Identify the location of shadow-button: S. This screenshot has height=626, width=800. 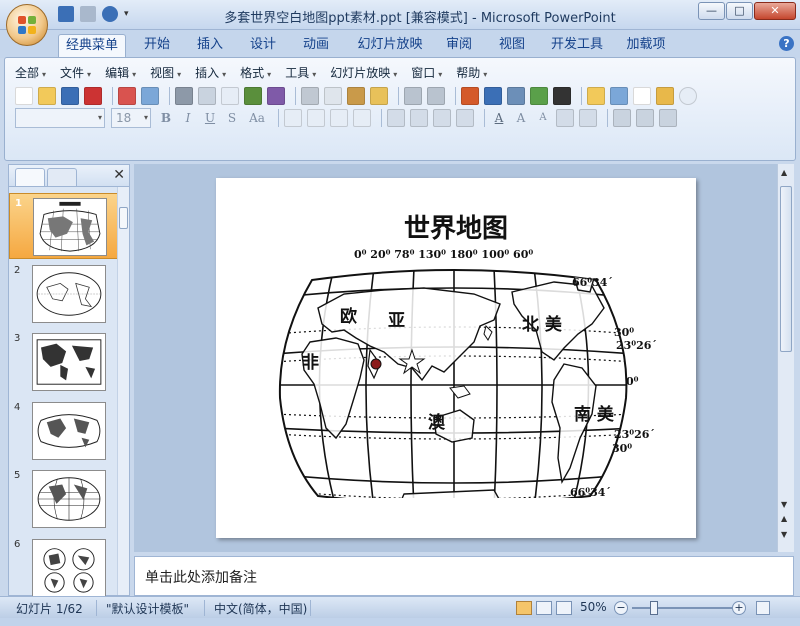
(232, 118).